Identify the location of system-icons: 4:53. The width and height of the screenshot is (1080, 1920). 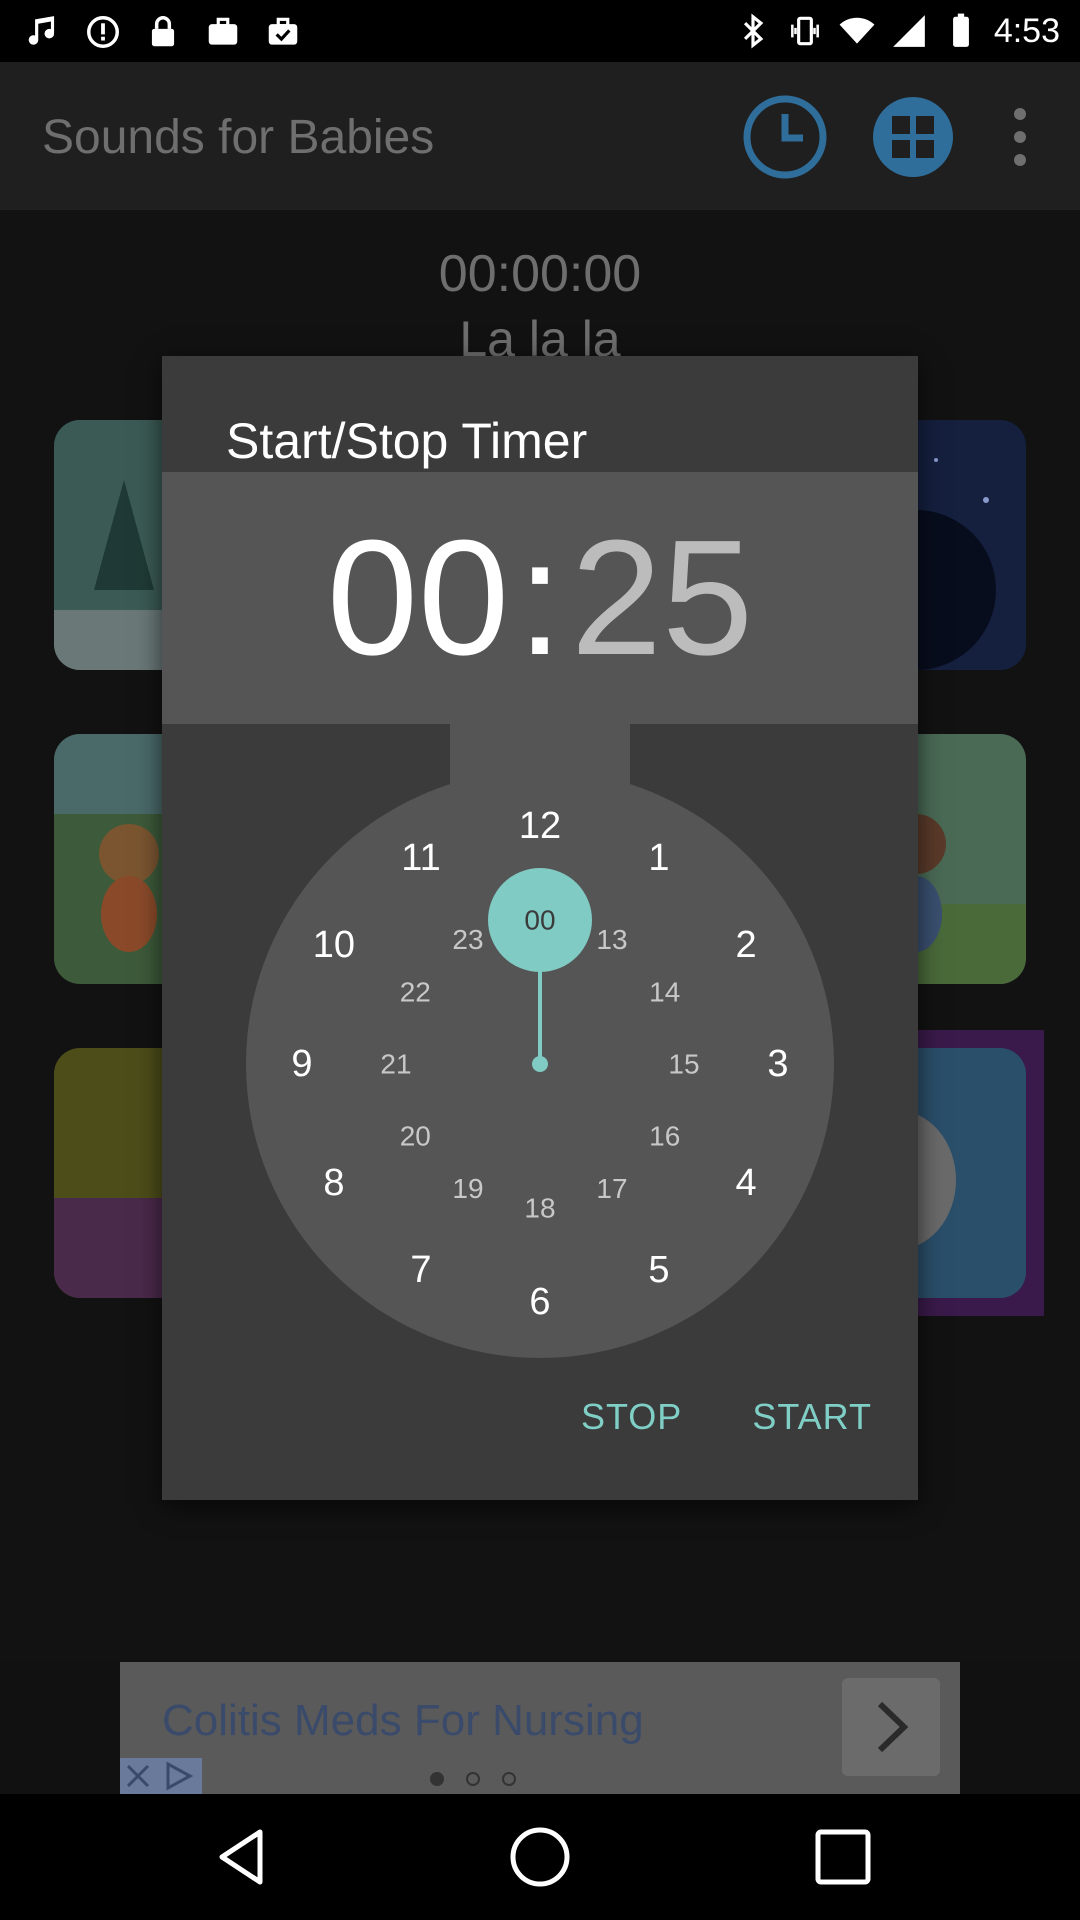
(897, 31).